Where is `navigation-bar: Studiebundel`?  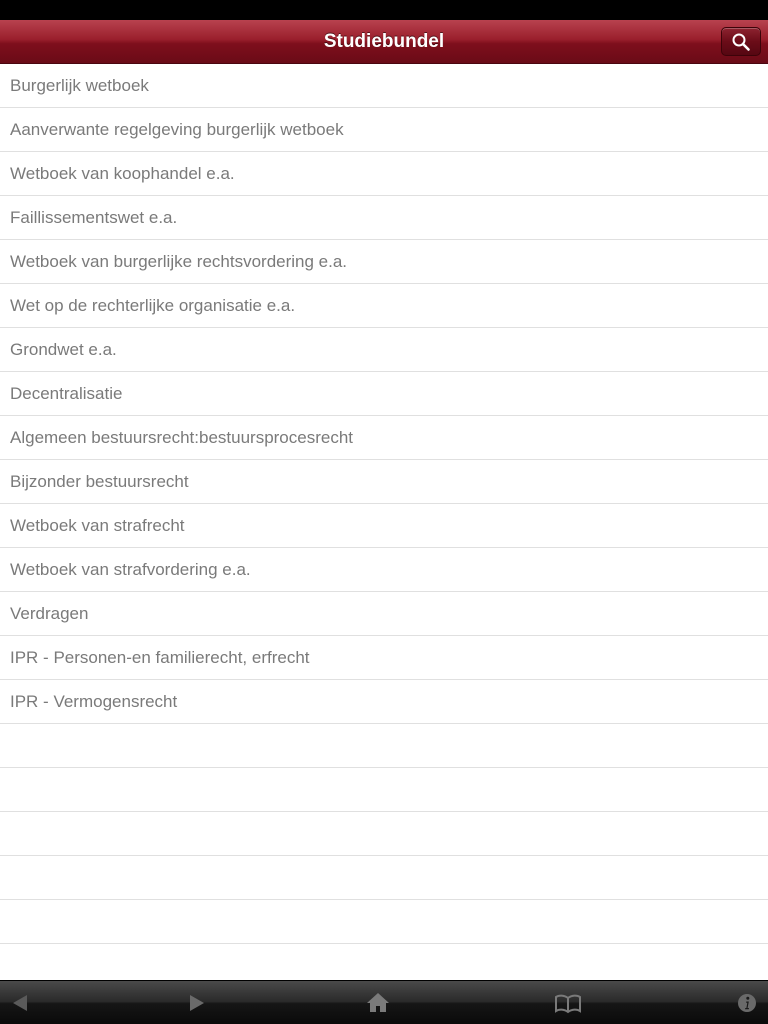
navigation-bar: Studiebundel is located at coordinates (384, 42).